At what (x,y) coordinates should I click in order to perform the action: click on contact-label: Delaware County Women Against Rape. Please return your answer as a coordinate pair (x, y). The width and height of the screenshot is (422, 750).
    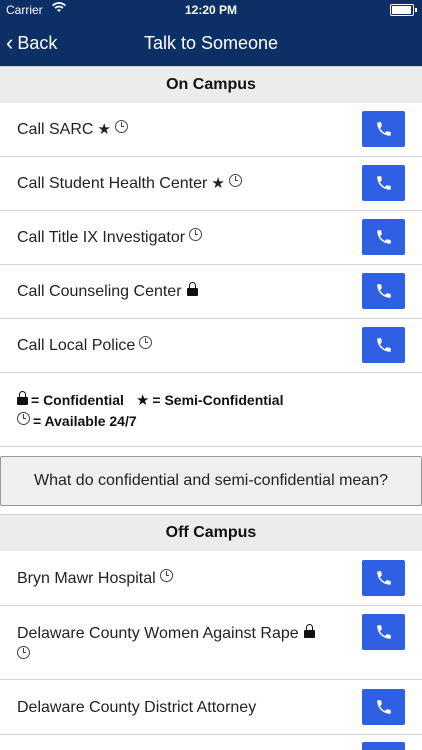
    Looking at the image, I should click on (177, 645).